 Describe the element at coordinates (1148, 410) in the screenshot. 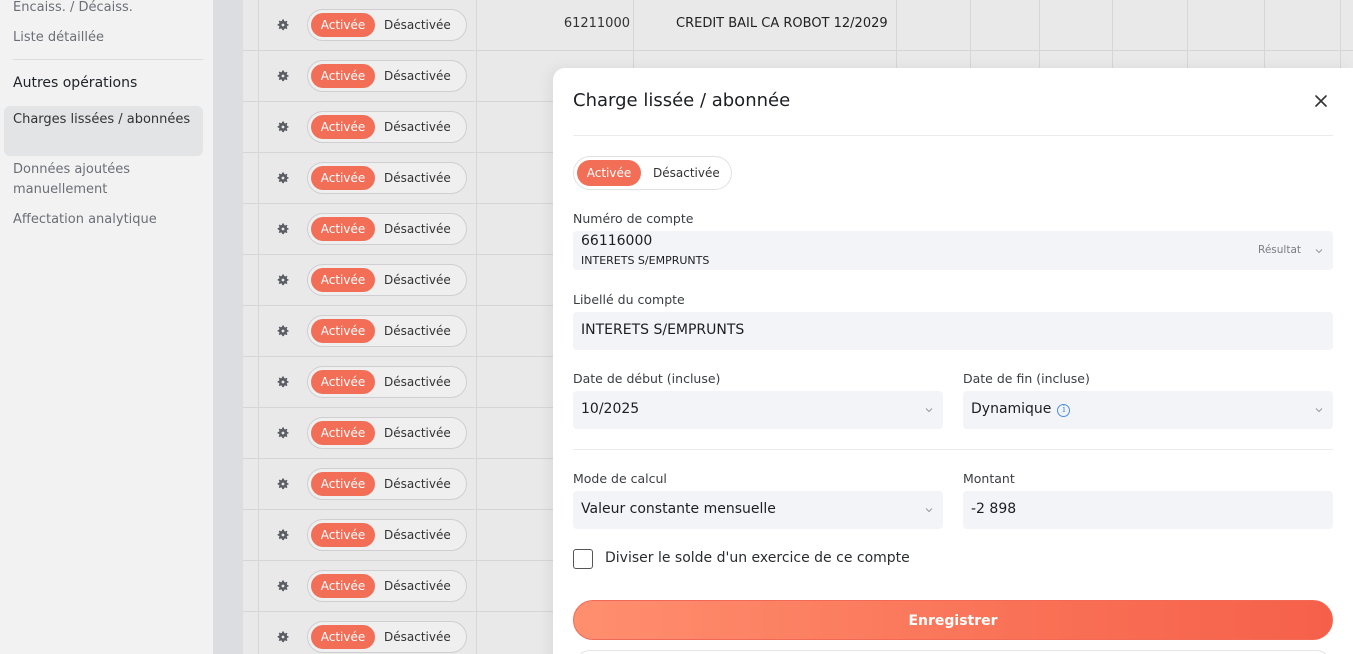

I see `end-date-select: Dynamique i` at that location.